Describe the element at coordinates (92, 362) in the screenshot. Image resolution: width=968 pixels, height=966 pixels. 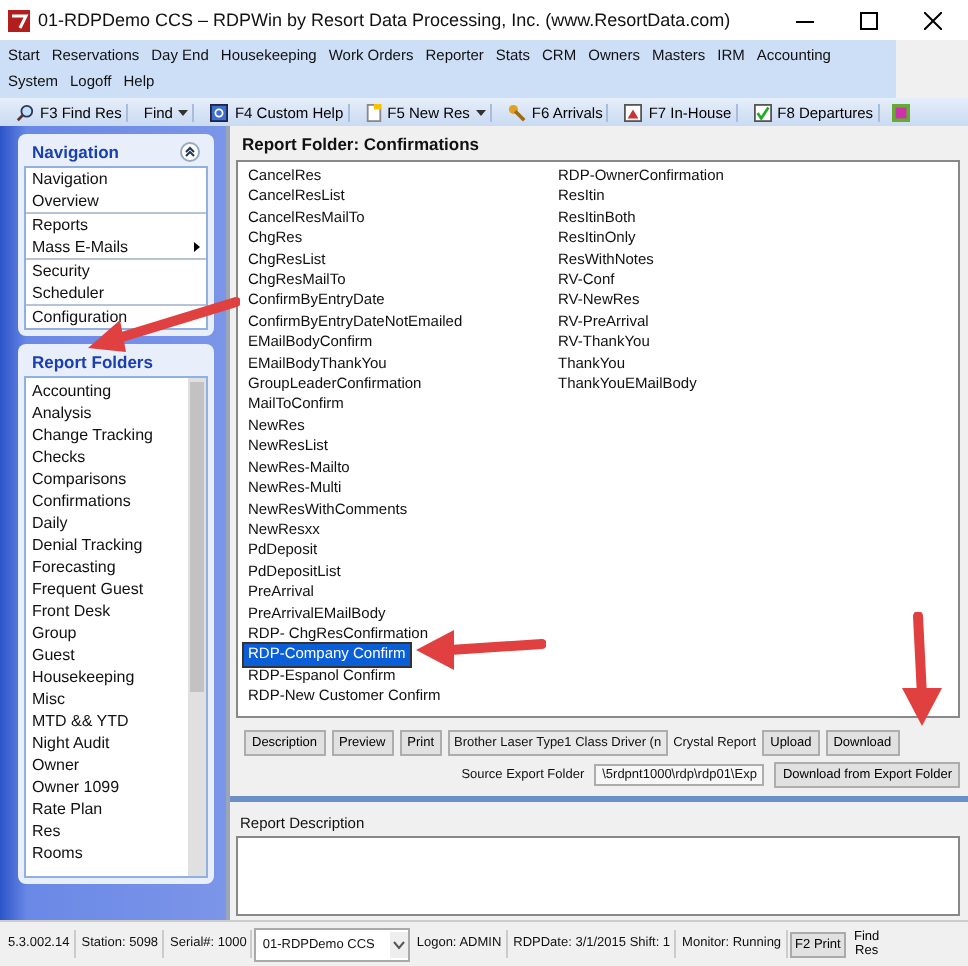
I see `panel-title: Report Folders` at that location.